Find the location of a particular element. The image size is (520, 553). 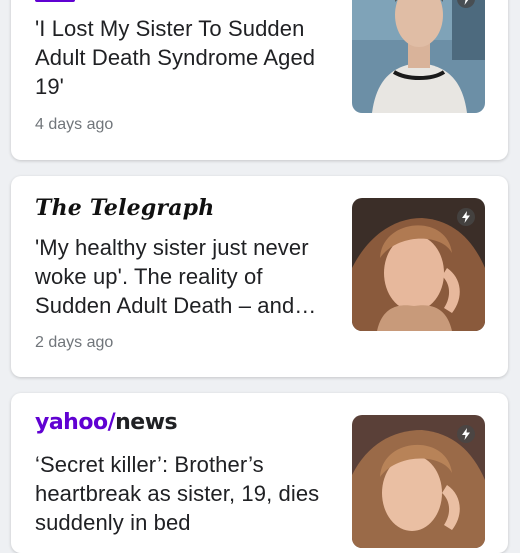

publisher-logo: The Telegraph is located at coordinates (125, 208).